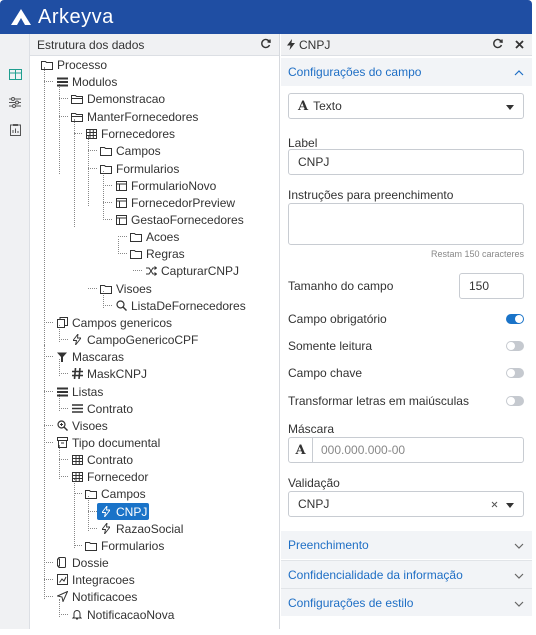  What do you see at coordinates (406, 504) in the screenshot?
I see `validation-select: CNPJ` at bounding box center [406, 504].